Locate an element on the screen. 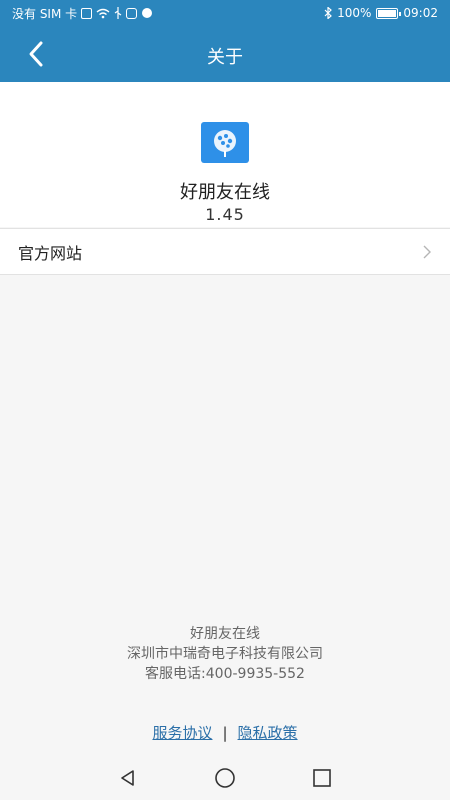 Image resolution: width=450 pixels, height=800 pixels. footer-app-name: 好朋友在线 is located at coordinates (225, 634).